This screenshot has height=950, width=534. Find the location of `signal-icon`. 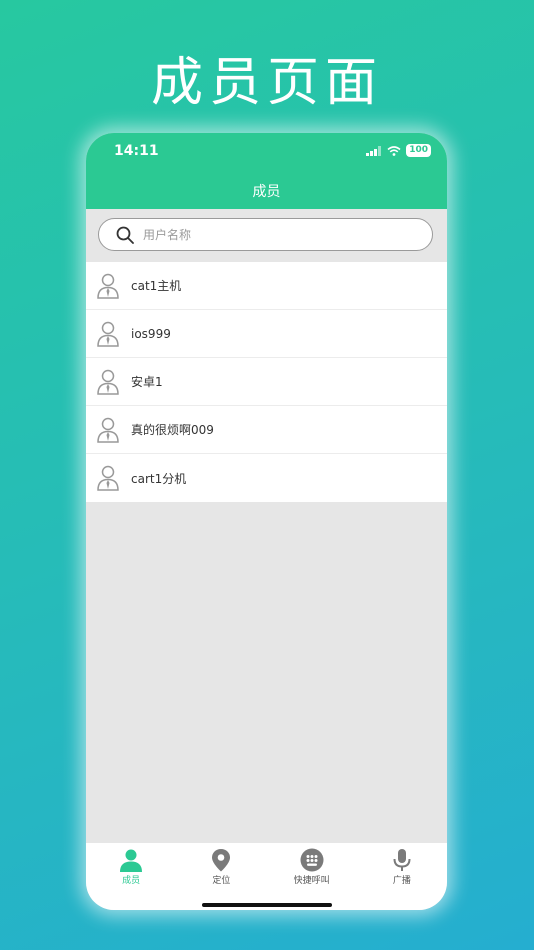

signal-icon is located at coordinates (374, 150).